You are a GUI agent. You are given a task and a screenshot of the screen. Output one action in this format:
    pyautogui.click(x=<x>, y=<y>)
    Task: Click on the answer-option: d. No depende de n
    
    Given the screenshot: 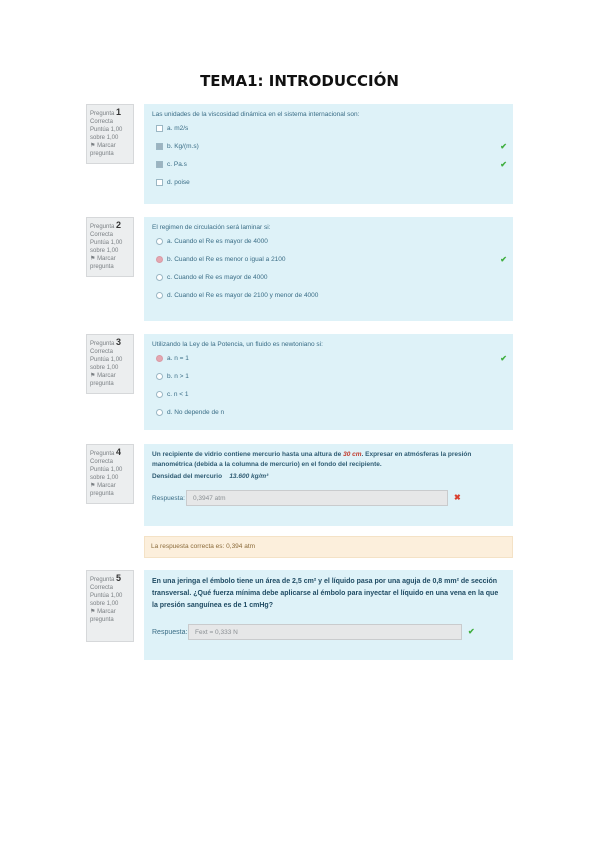 What is the action you would take?
    pyautogui.click(x=328, y=413)
    